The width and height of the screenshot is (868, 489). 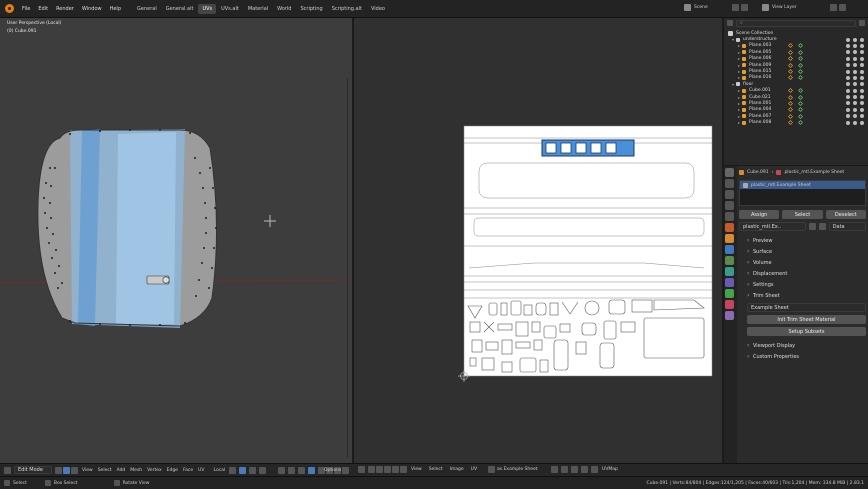 What do you see at coordinates (729, 205) in the screenshot?
I see `view-layer-tab-icon` at bounding box center [729, 205].